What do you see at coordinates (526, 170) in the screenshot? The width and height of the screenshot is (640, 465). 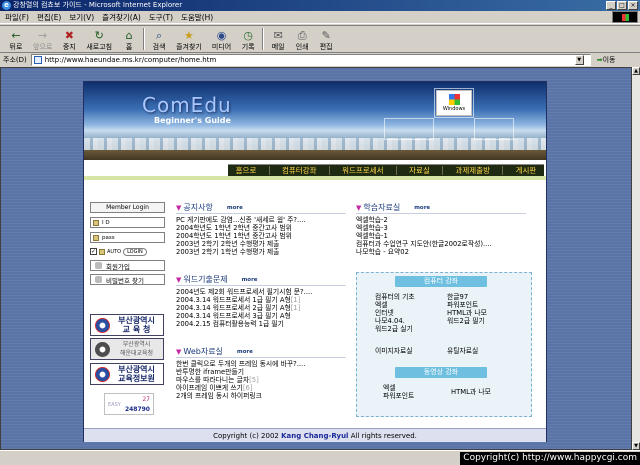 I see `nav-board: 게시판` at bounding box center [526, 170].